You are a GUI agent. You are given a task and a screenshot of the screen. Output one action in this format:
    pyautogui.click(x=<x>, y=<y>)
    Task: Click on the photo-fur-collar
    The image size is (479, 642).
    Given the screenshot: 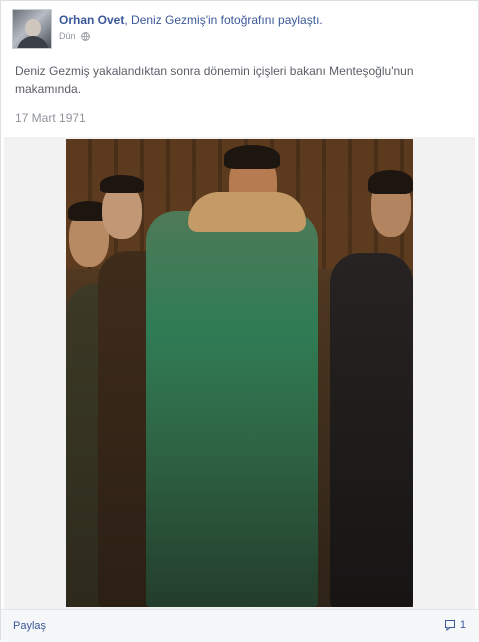 What is the action you would take?
    pyautogui.click(x=247, y=212)
    